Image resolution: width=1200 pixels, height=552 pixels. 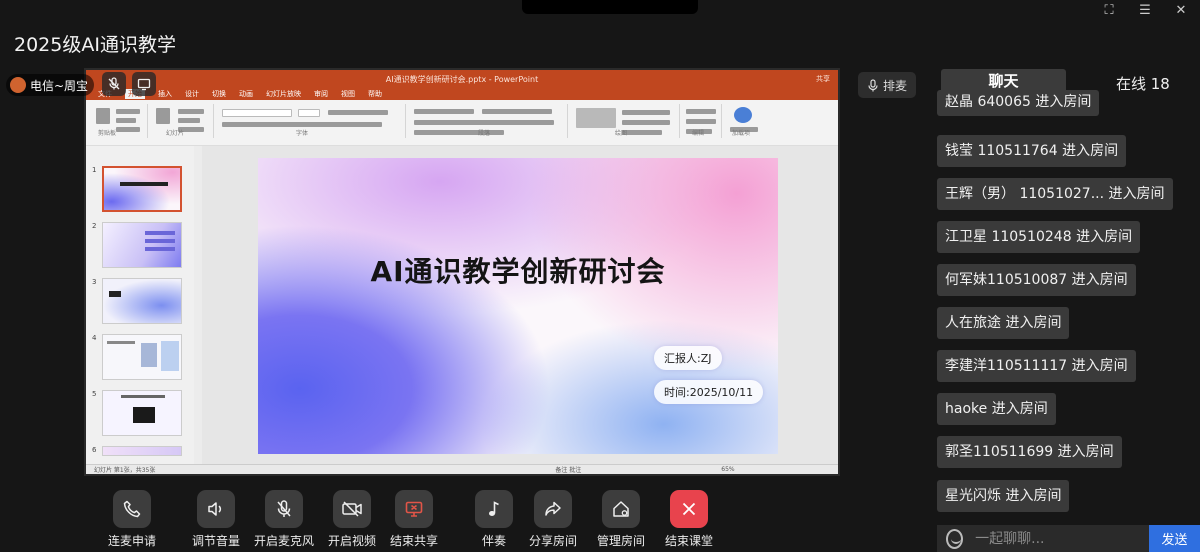 What do you see at coordinates (744, 121) in the screenshot?
I see `ribbon-group: 加载项` at bounding box center [744, 121].